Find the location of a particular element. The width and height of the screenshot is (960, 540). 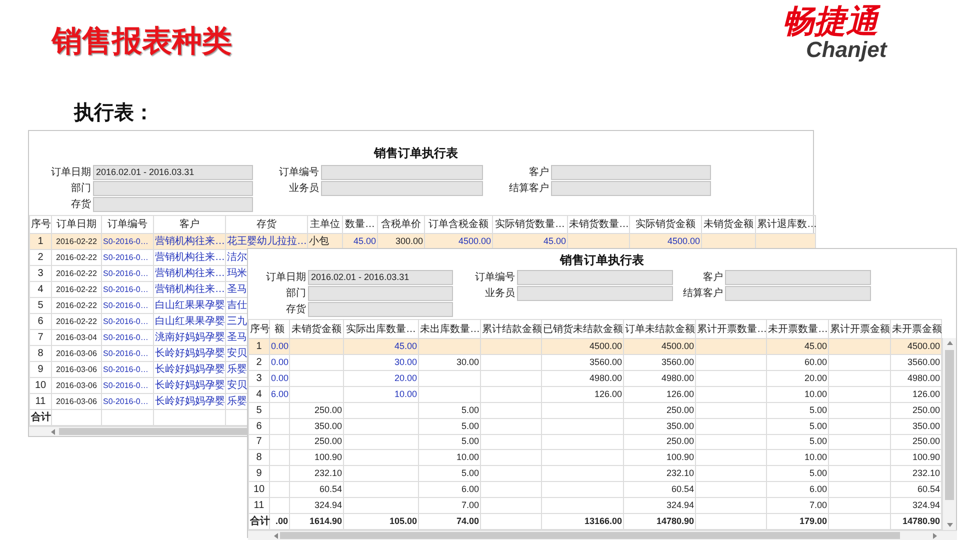

table-cell: 2016-03-04 is located at coordinates (77, 338).